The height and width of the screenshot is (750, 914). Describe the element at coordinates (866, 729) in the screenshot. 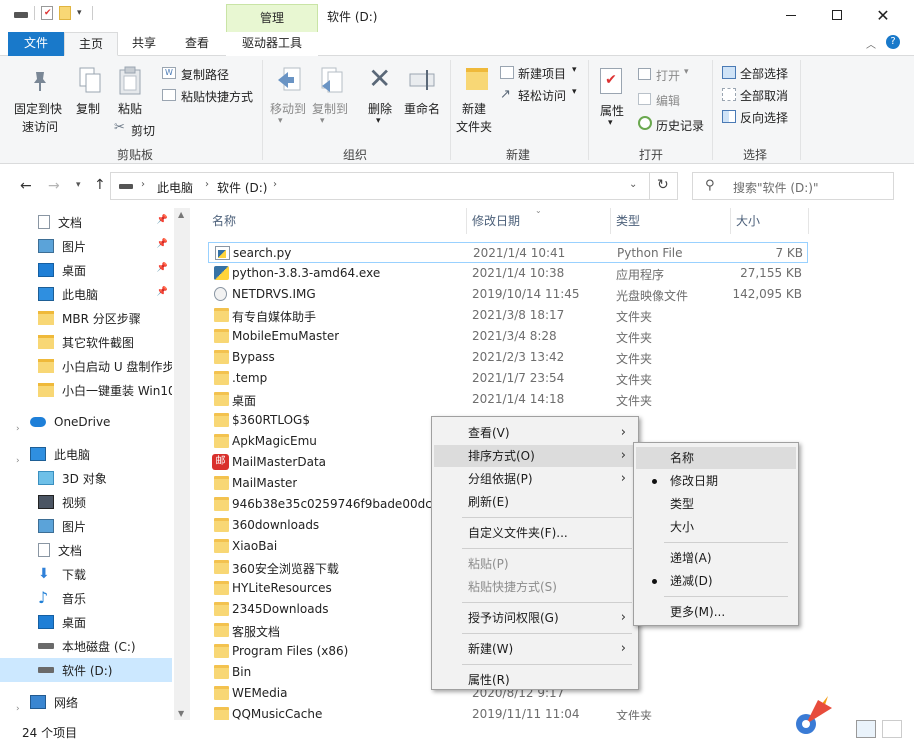

I see `details-view-icon` at that location.